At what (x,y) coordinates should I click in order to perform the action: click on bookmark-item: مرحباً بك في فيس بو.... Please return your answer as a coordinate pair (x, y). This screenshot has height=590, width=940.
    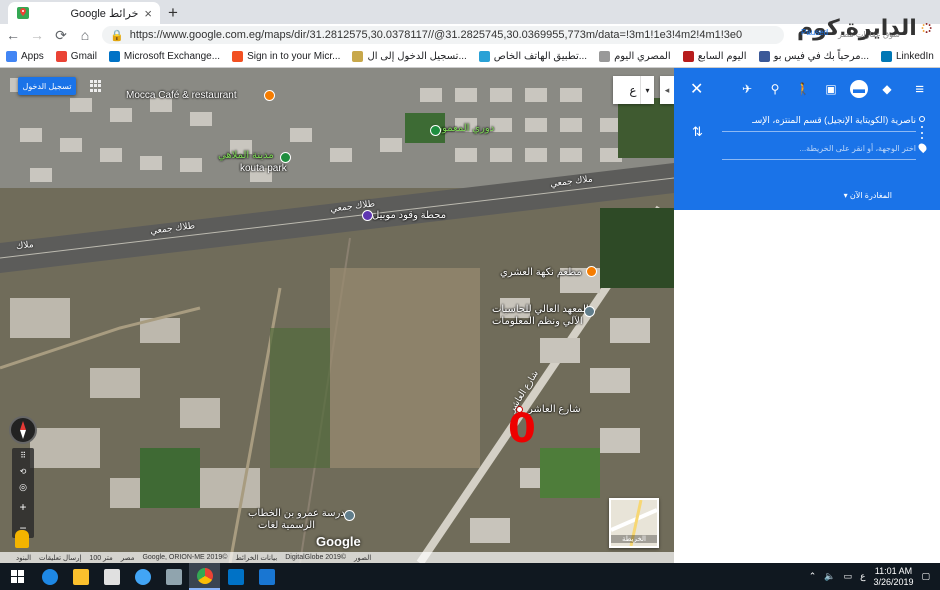
    Looking at the image, I should click on (813, 56).